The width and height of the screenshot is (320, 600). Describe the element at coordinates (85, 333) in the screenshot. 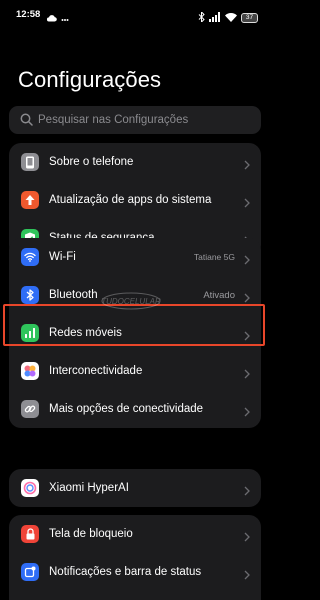

I see `settings-item-label: Redes móveis` at that location.